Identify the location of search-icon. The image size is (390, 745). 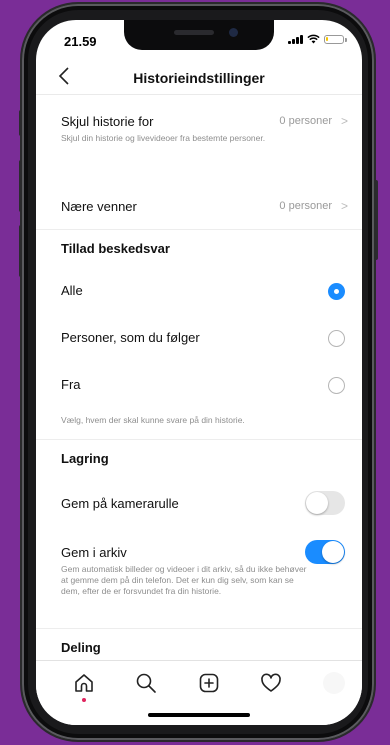
(146, 683).